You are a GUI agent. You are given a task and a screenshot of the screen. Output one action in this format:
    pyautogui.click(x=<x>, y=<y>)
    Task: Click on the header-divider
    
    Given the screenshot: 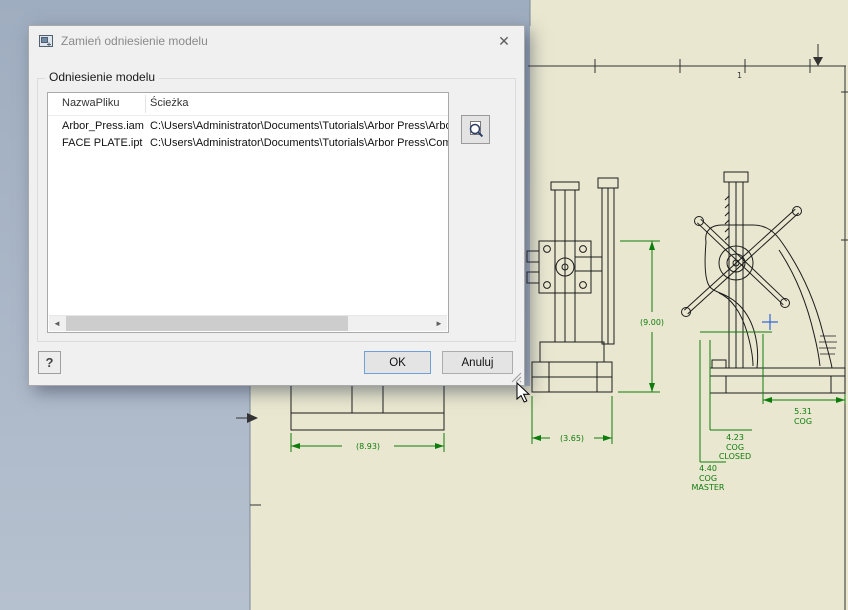 What is the action you would take?
    pyautogui.click(x=248, y=115)
    